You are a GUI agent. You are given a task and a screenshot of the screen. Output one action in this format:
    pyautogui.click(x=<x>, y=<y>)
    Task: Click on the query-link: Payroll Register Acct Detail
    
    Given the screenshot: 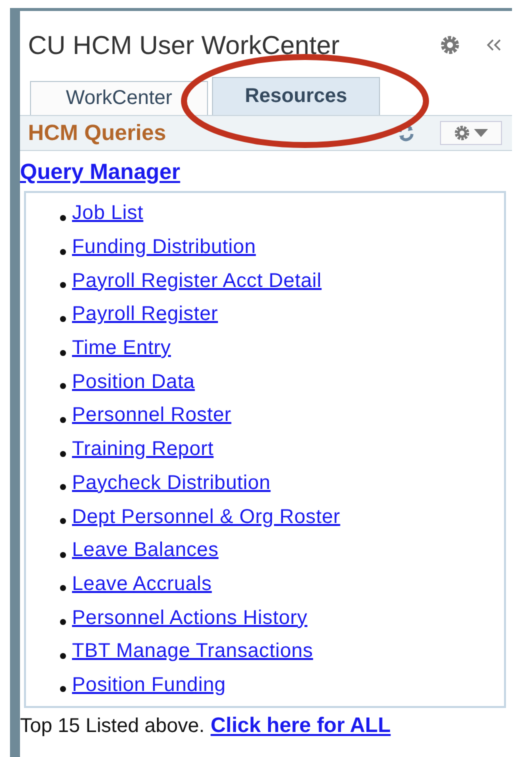 What is the action you would take?
    pyautogui.click(x=197, y=281)
    